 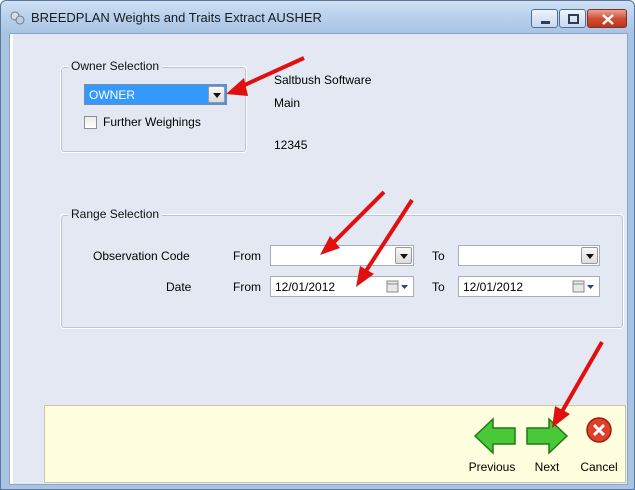 I want to click on date-label: Date, so click(x=179, y=287).